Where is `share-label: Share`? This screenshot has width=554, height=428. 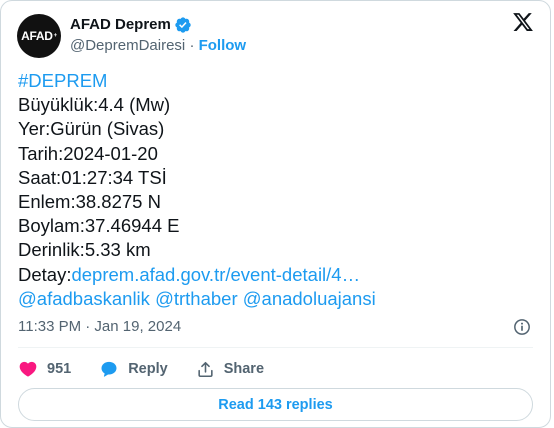 share-label: Share is located at coordinates (244, 369).